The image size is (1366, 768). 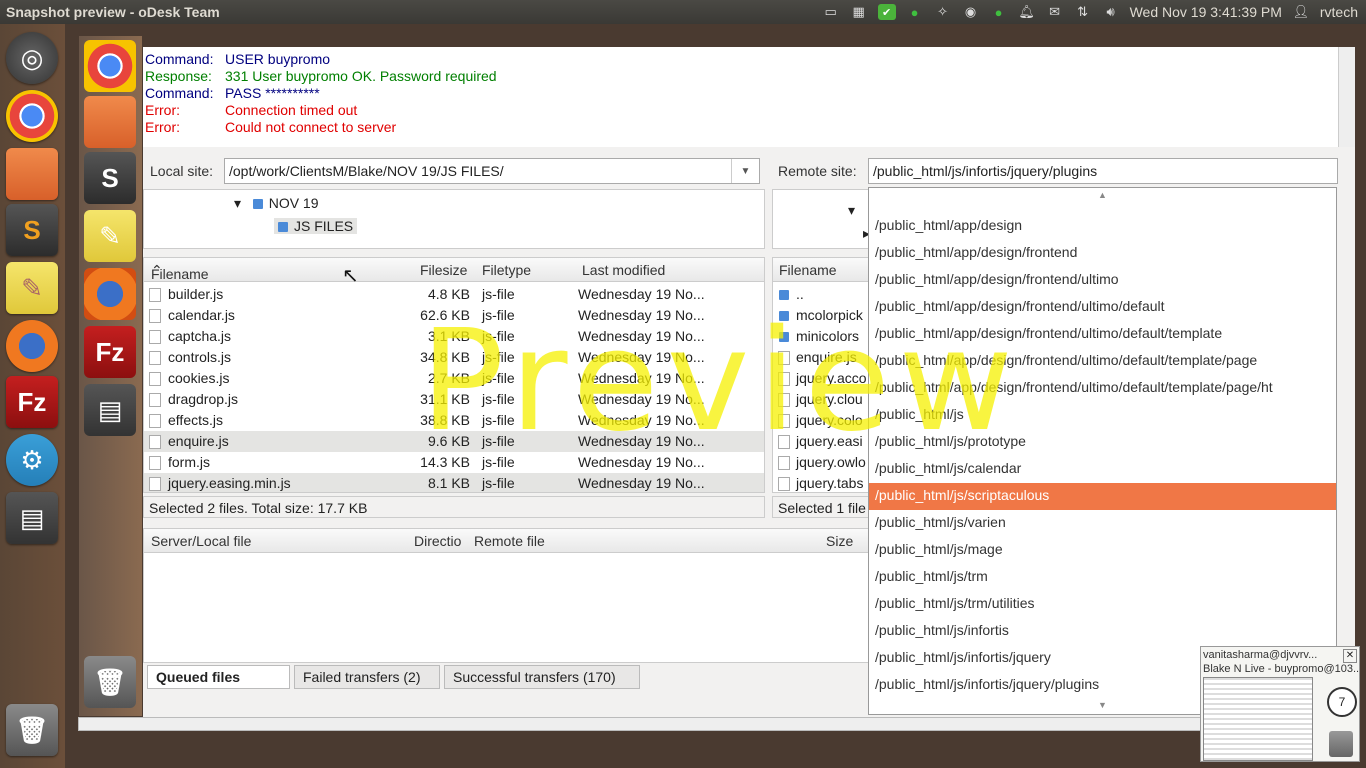 What do you see at coordinates (437, 541) in the screenshot?
I see `col-direction: Directio` at bounding box center [437, 541].